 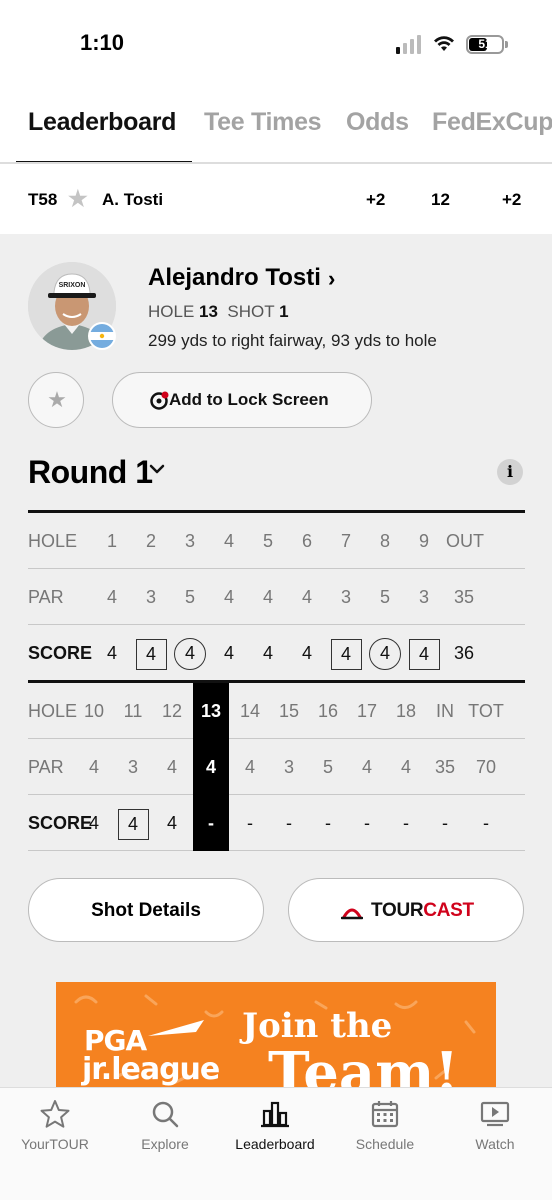 What do you see at coordinates (234, 278) in the screenshot?
I see `player-name: Alejandro Tosti` at bounding box center [234, 278].